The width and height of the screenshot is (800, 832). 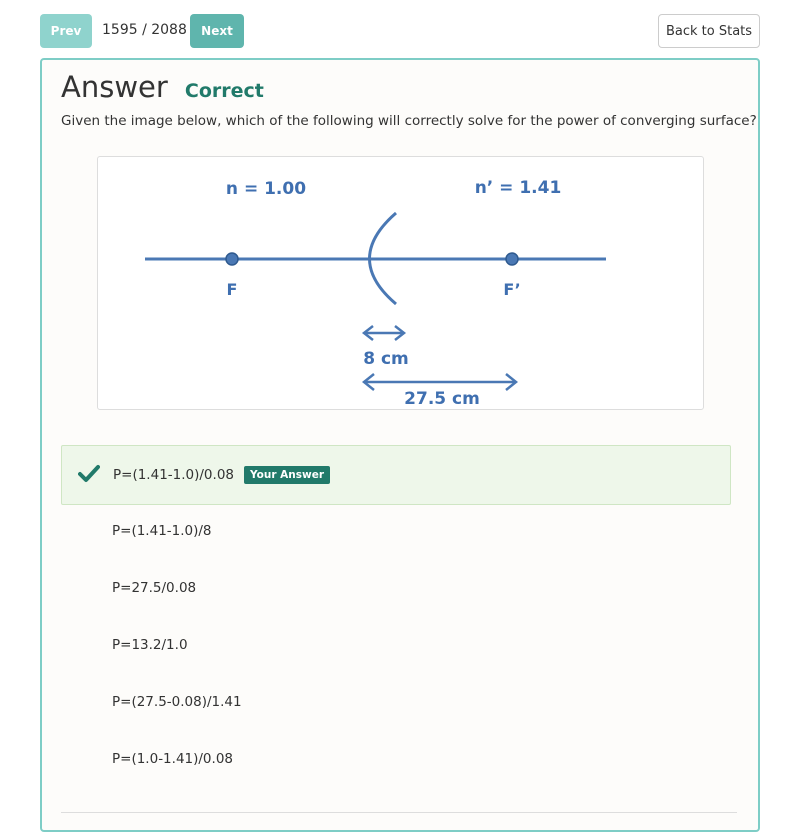 What do you see at coordinates (395, 532) in the screenshot?
I see `answer-option-2: P=(1.41-1.0)/8` at bounding box center [395, 532].